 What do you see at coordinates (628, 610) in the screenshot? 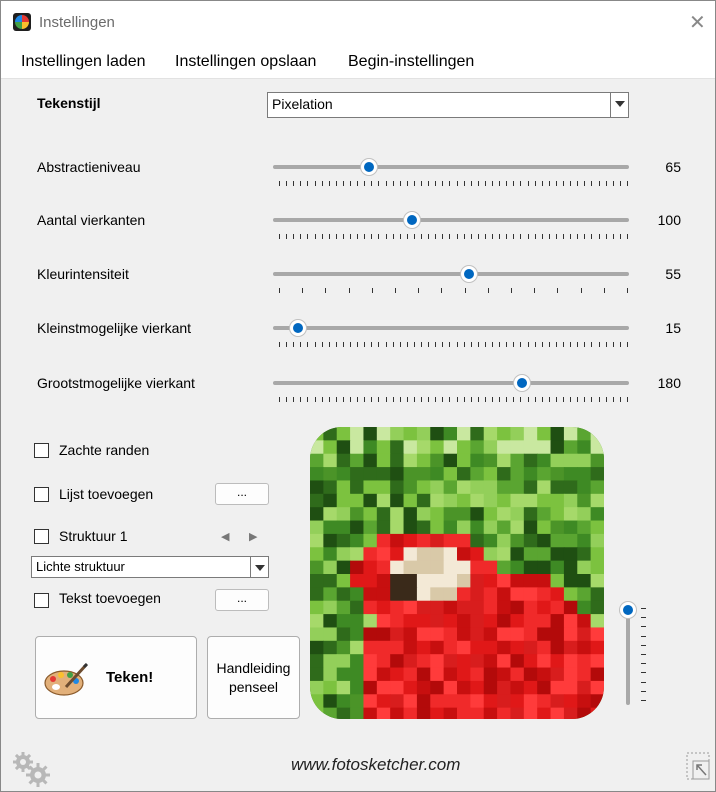
I see `preview-zoom-thumb` at bounding box center [628, 610].